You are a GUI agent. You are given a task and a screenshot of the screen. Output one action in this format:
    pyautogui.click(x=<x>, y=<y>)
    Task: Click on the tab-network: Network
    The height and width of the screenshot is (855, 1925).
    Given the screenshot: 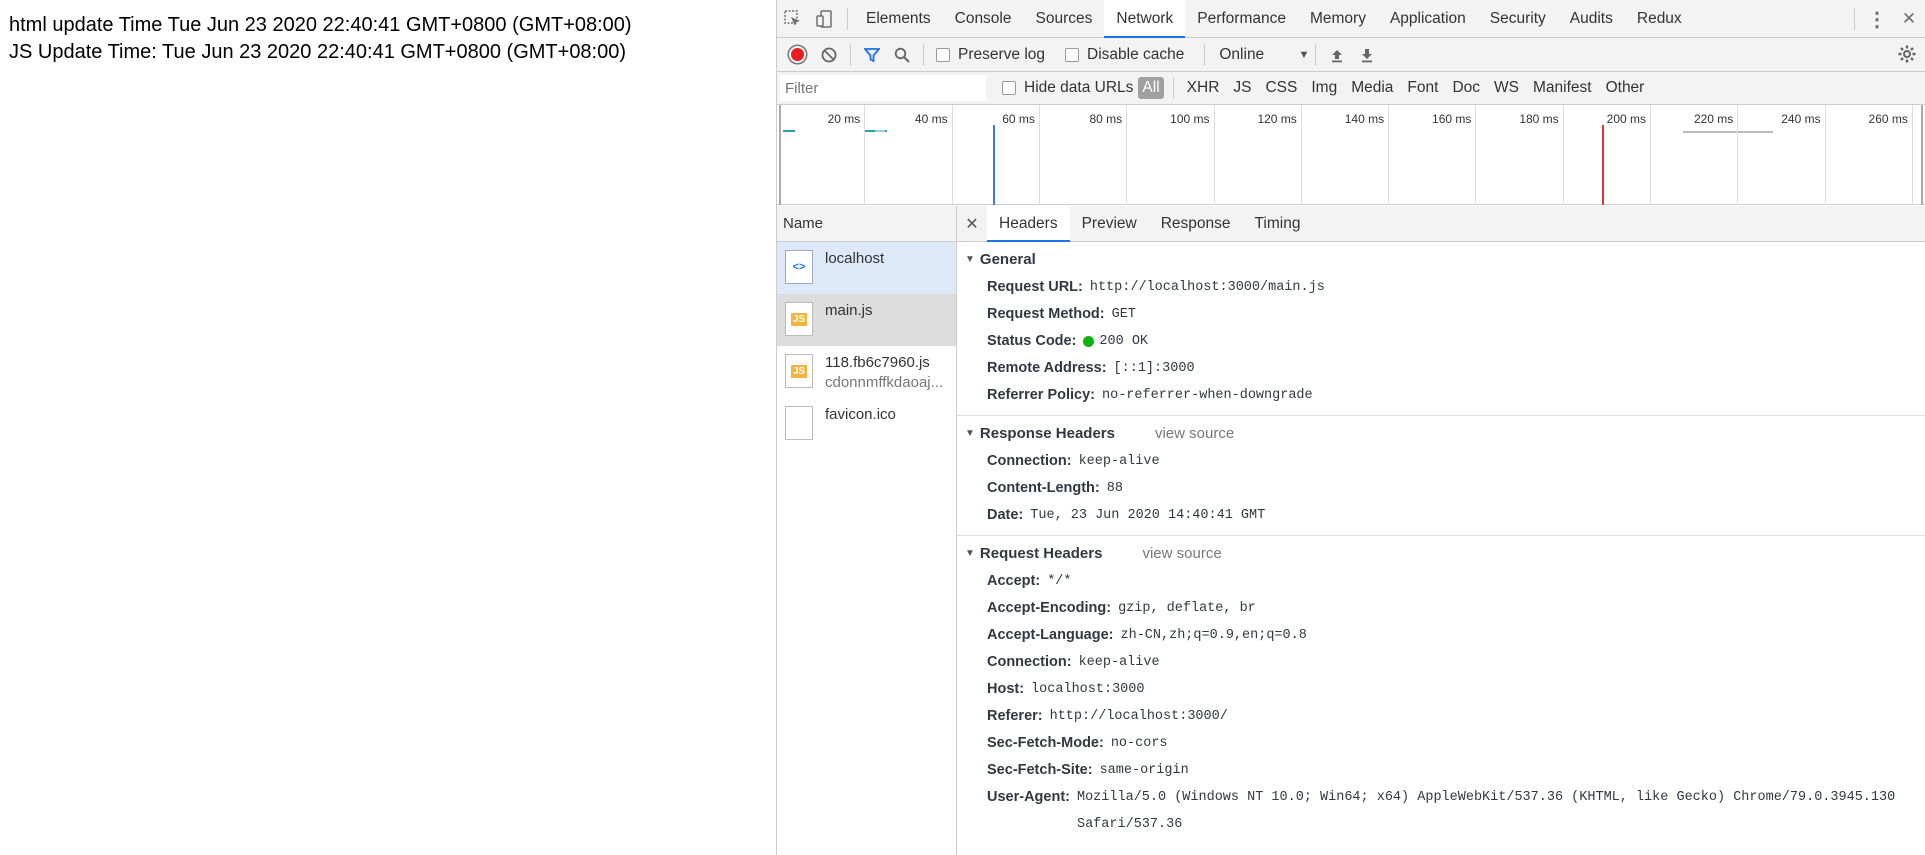 What is the action you would take?
    pyautogui.click(x=1145, y=19)
    